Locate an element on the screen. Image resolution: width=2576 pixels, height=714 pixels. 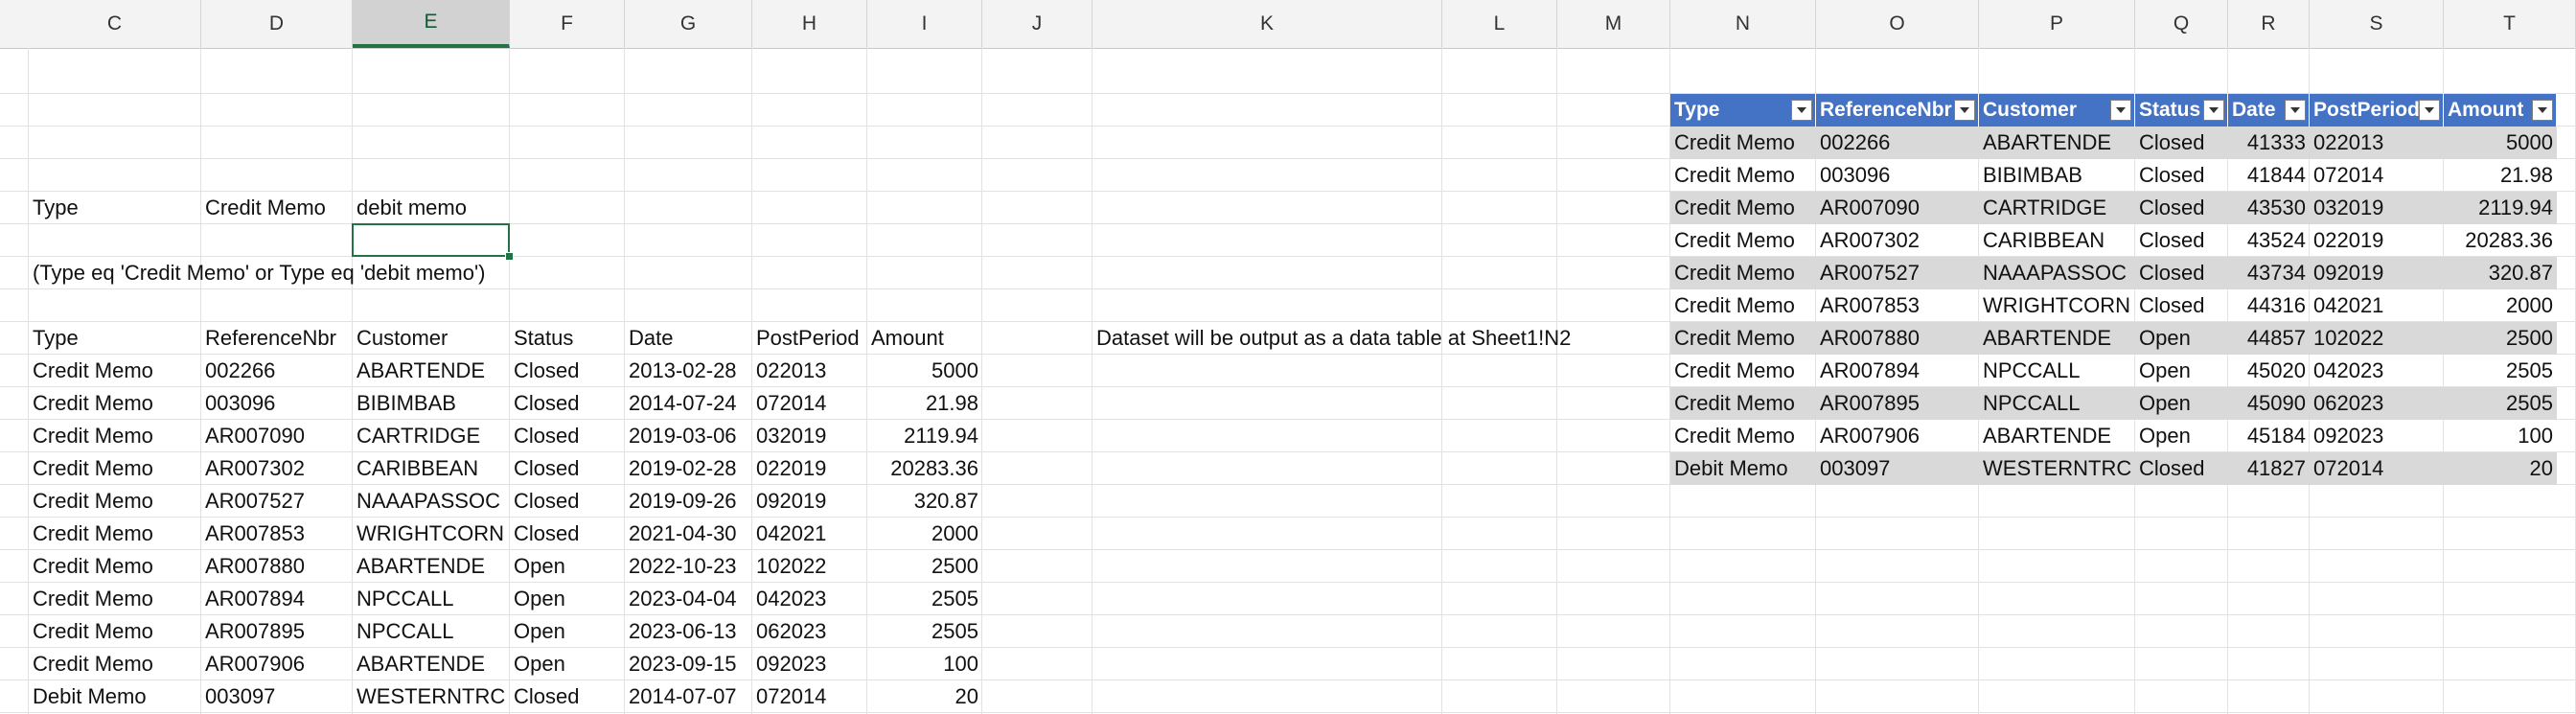
source-header-customer: Customer is located at coordinates (402, 338).